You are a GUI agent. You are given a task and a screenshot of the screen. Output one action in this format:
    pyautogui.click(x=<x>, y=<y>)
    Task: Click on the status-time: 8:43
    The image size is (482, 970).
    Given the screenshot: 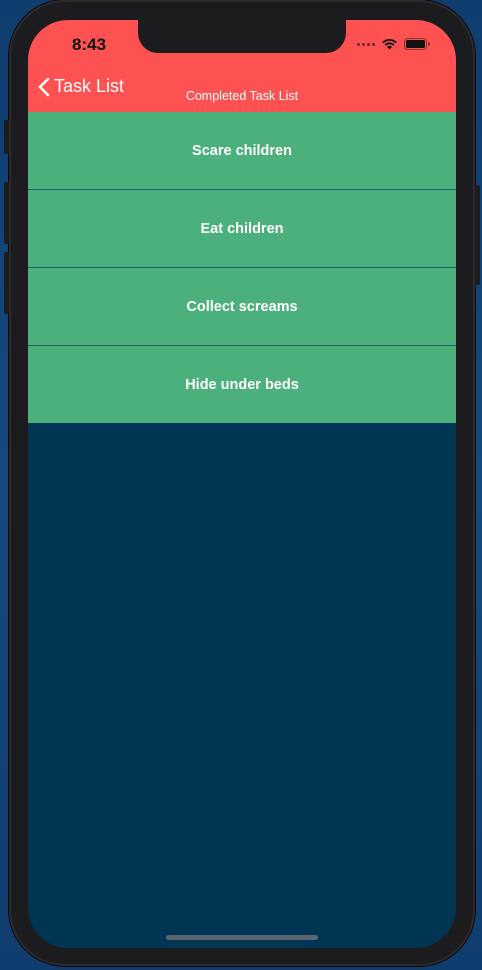 What is the action you would take?
    pyautogui.click(x=89, y=44)
    